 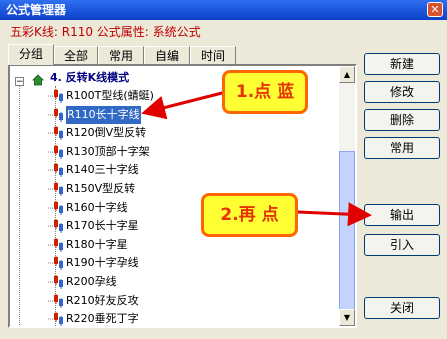 What do you see at coordinates (249, 215) in the screenshot?
I see `step-two-callout: 2.再 点` at bounding box center [249, 215].